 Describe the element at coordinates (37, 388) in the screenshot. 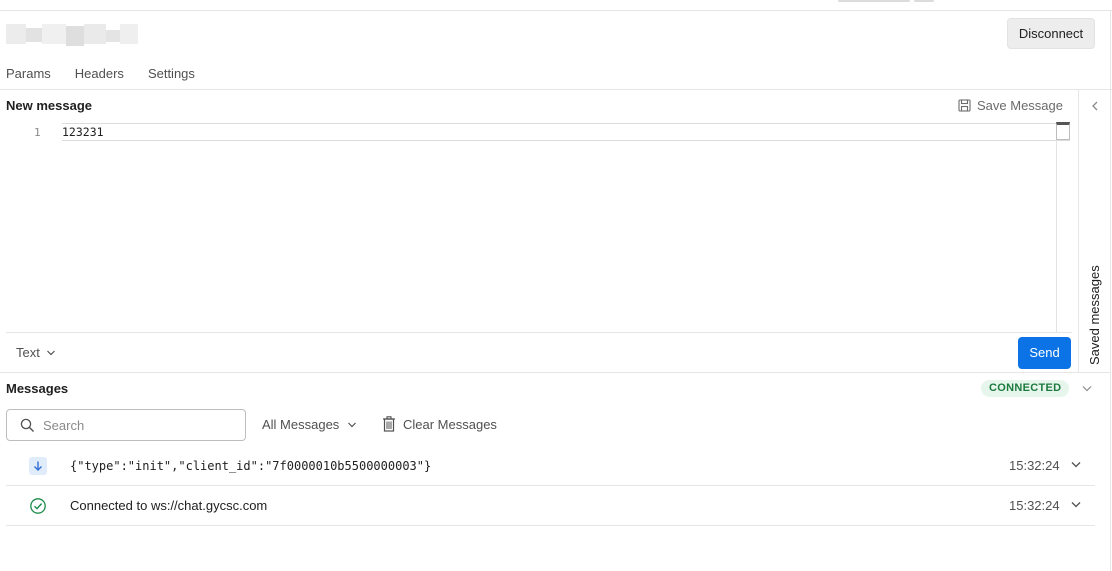

I see `messages-title: Messages` at that location.